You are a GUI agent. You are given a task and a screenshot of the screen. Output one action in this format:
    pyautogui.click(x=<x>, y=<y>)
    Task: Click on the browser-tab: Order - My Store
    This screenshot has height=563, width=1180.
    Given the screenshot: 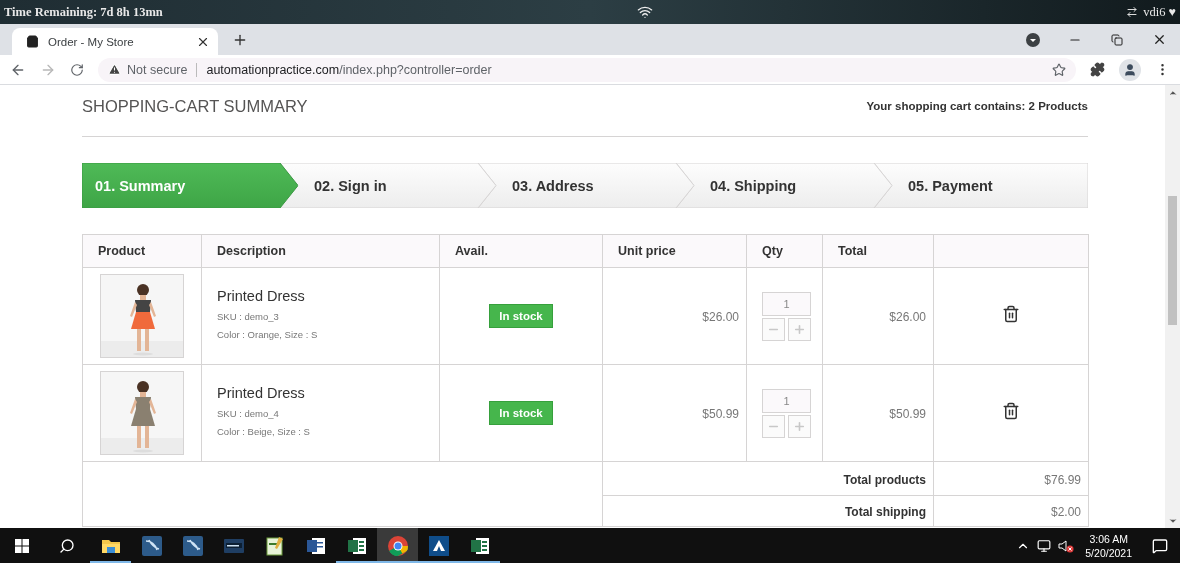 What is the action you would take?
    pyautogui.click(x=115, y=41)
    